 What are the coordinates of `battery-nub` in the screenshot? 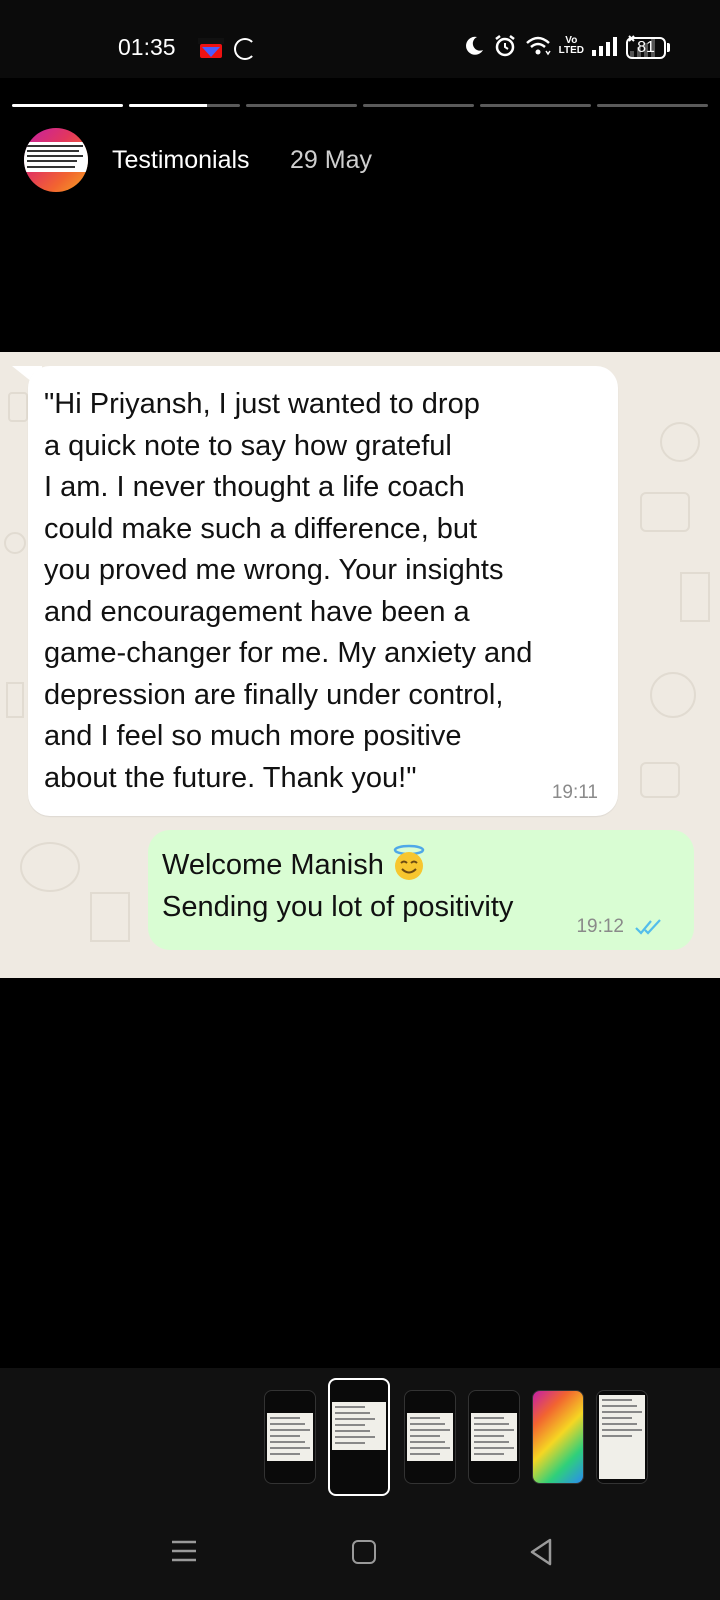 It's located at (668, 47).